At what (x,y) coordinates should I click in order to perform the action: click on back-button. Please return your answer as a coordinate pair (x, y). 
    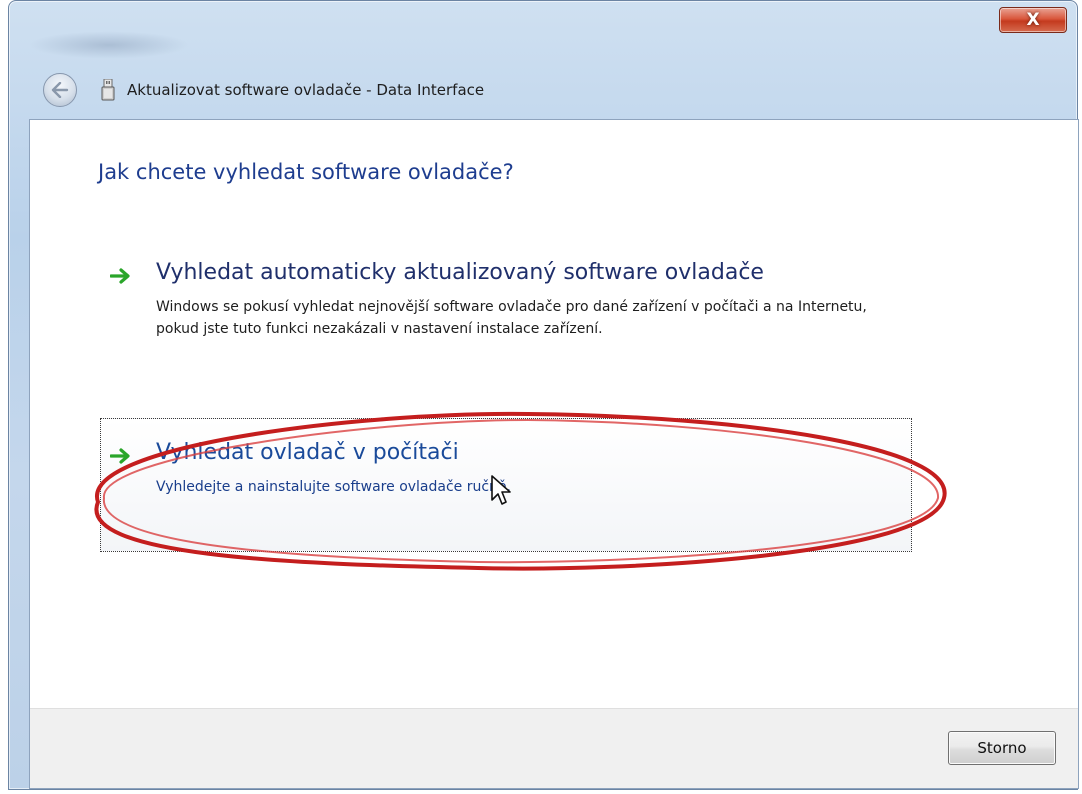
    Looking at the image, I should click on (60, 90).